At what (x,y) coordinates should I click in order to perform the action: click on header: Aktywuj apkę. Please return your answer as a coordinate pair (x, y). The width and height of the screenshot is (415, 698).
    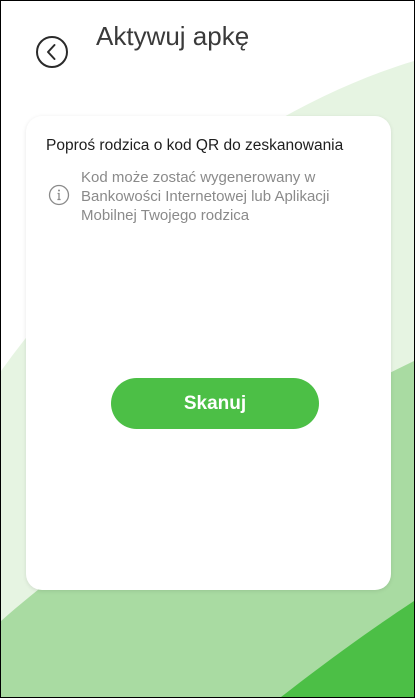
    Looking at the image, I should click on (207, 51).